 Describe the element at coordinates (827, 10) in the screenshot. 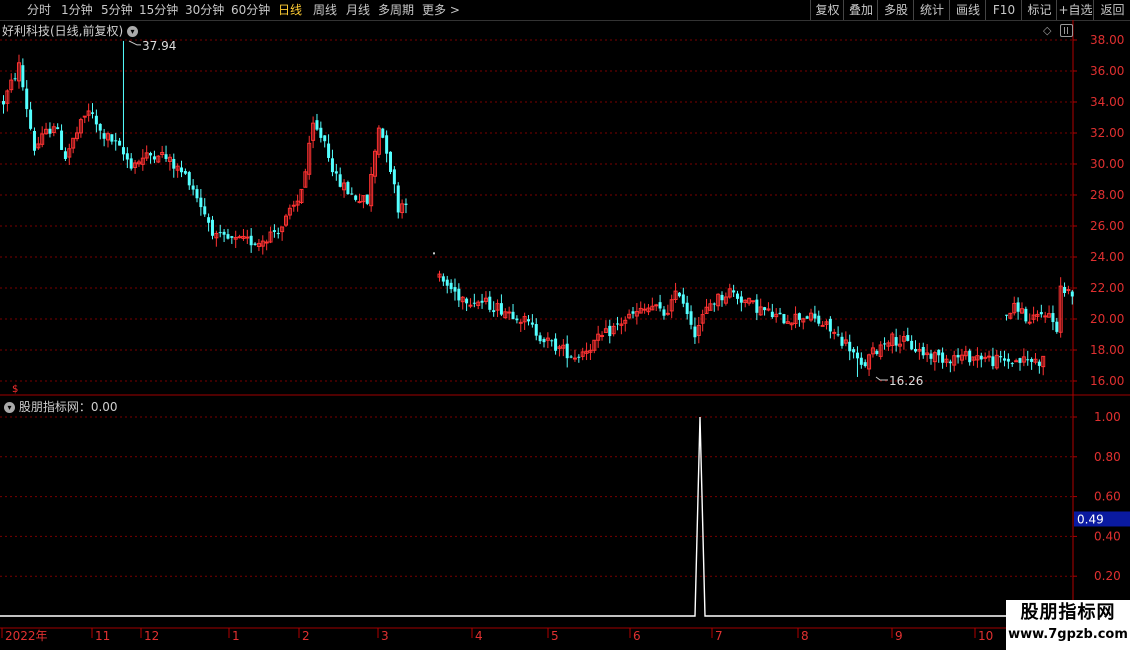

I see `toolbar-action-0: 复权` at that location.